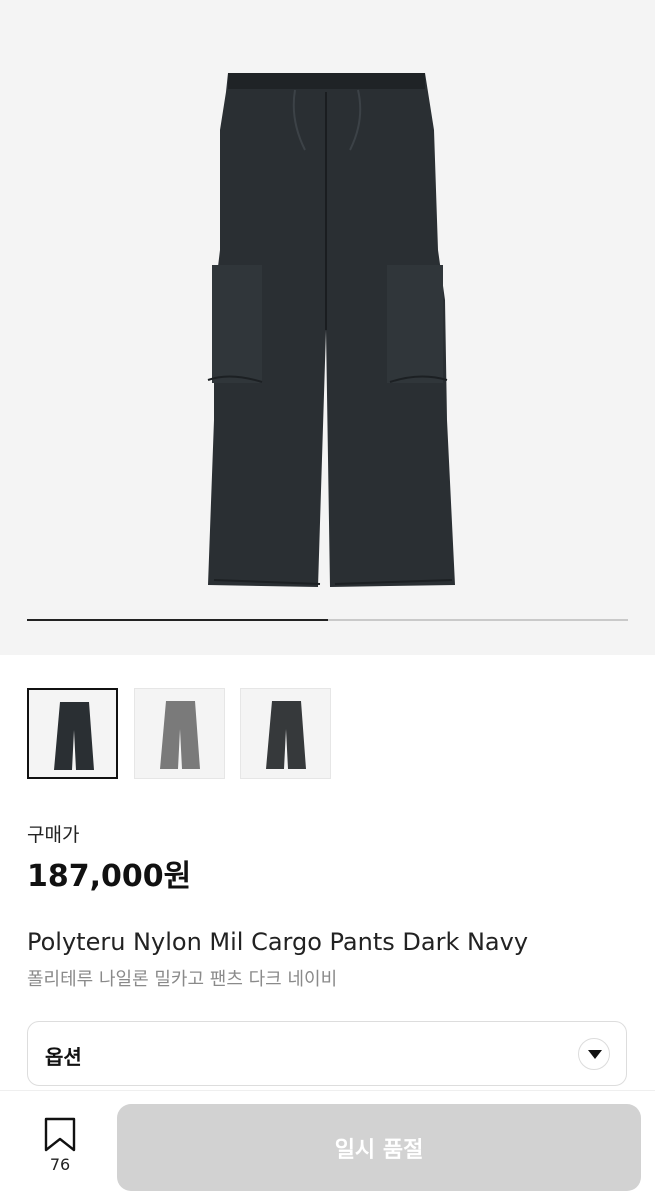 The width and height of the screenshot is (655, 1201). I want to click on option-select: 옵션, so click(327, 1053).